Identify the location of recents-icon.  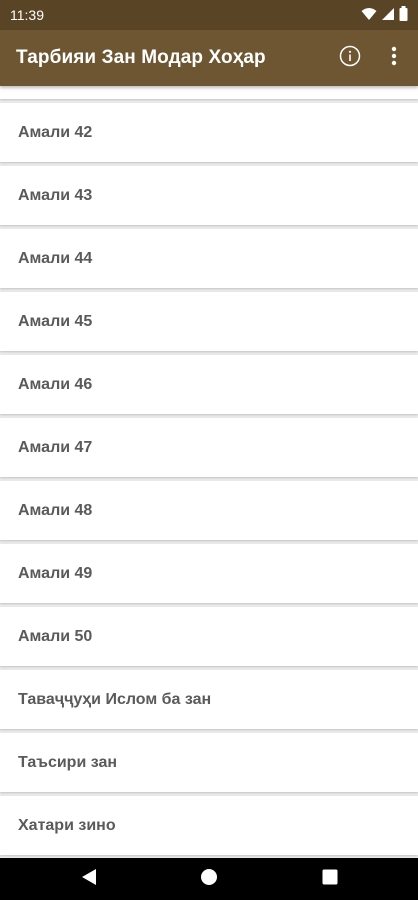
(330, 879).